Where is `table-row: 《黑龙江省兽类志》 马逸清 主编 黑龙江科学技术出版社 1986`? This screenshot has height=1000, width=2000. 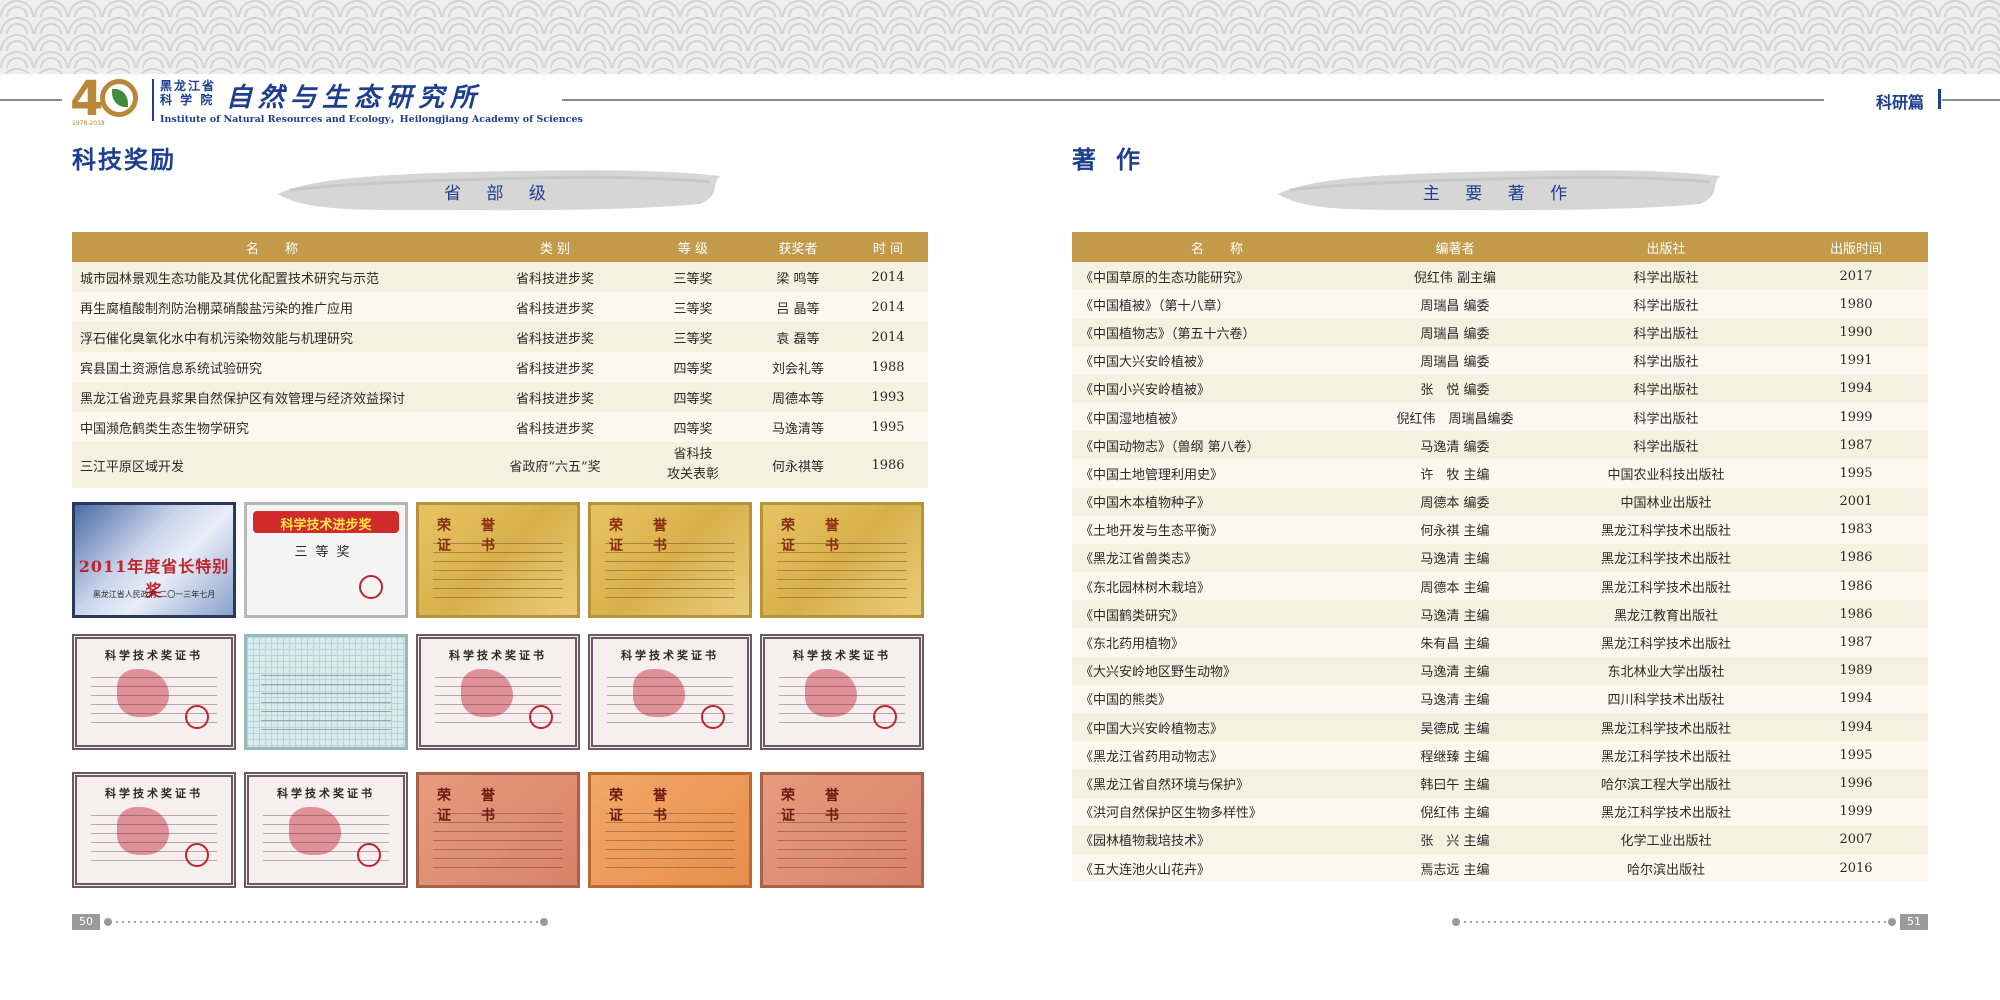
table-row: 《黑龙江省兽类志》 马逸清 主编 黑龙江科学技术出版社 1986 is located at coordinates (1500, 558).